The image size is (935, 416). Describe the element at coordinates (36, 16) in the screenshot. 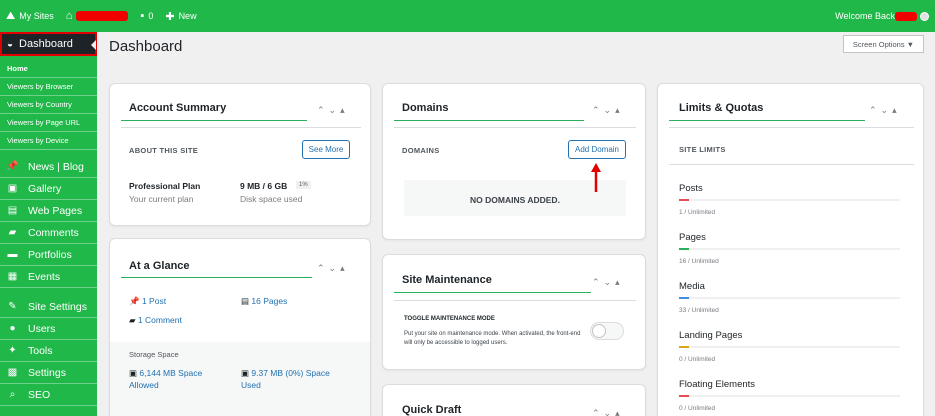

I see `my-sites-label: My Sites` at that location.